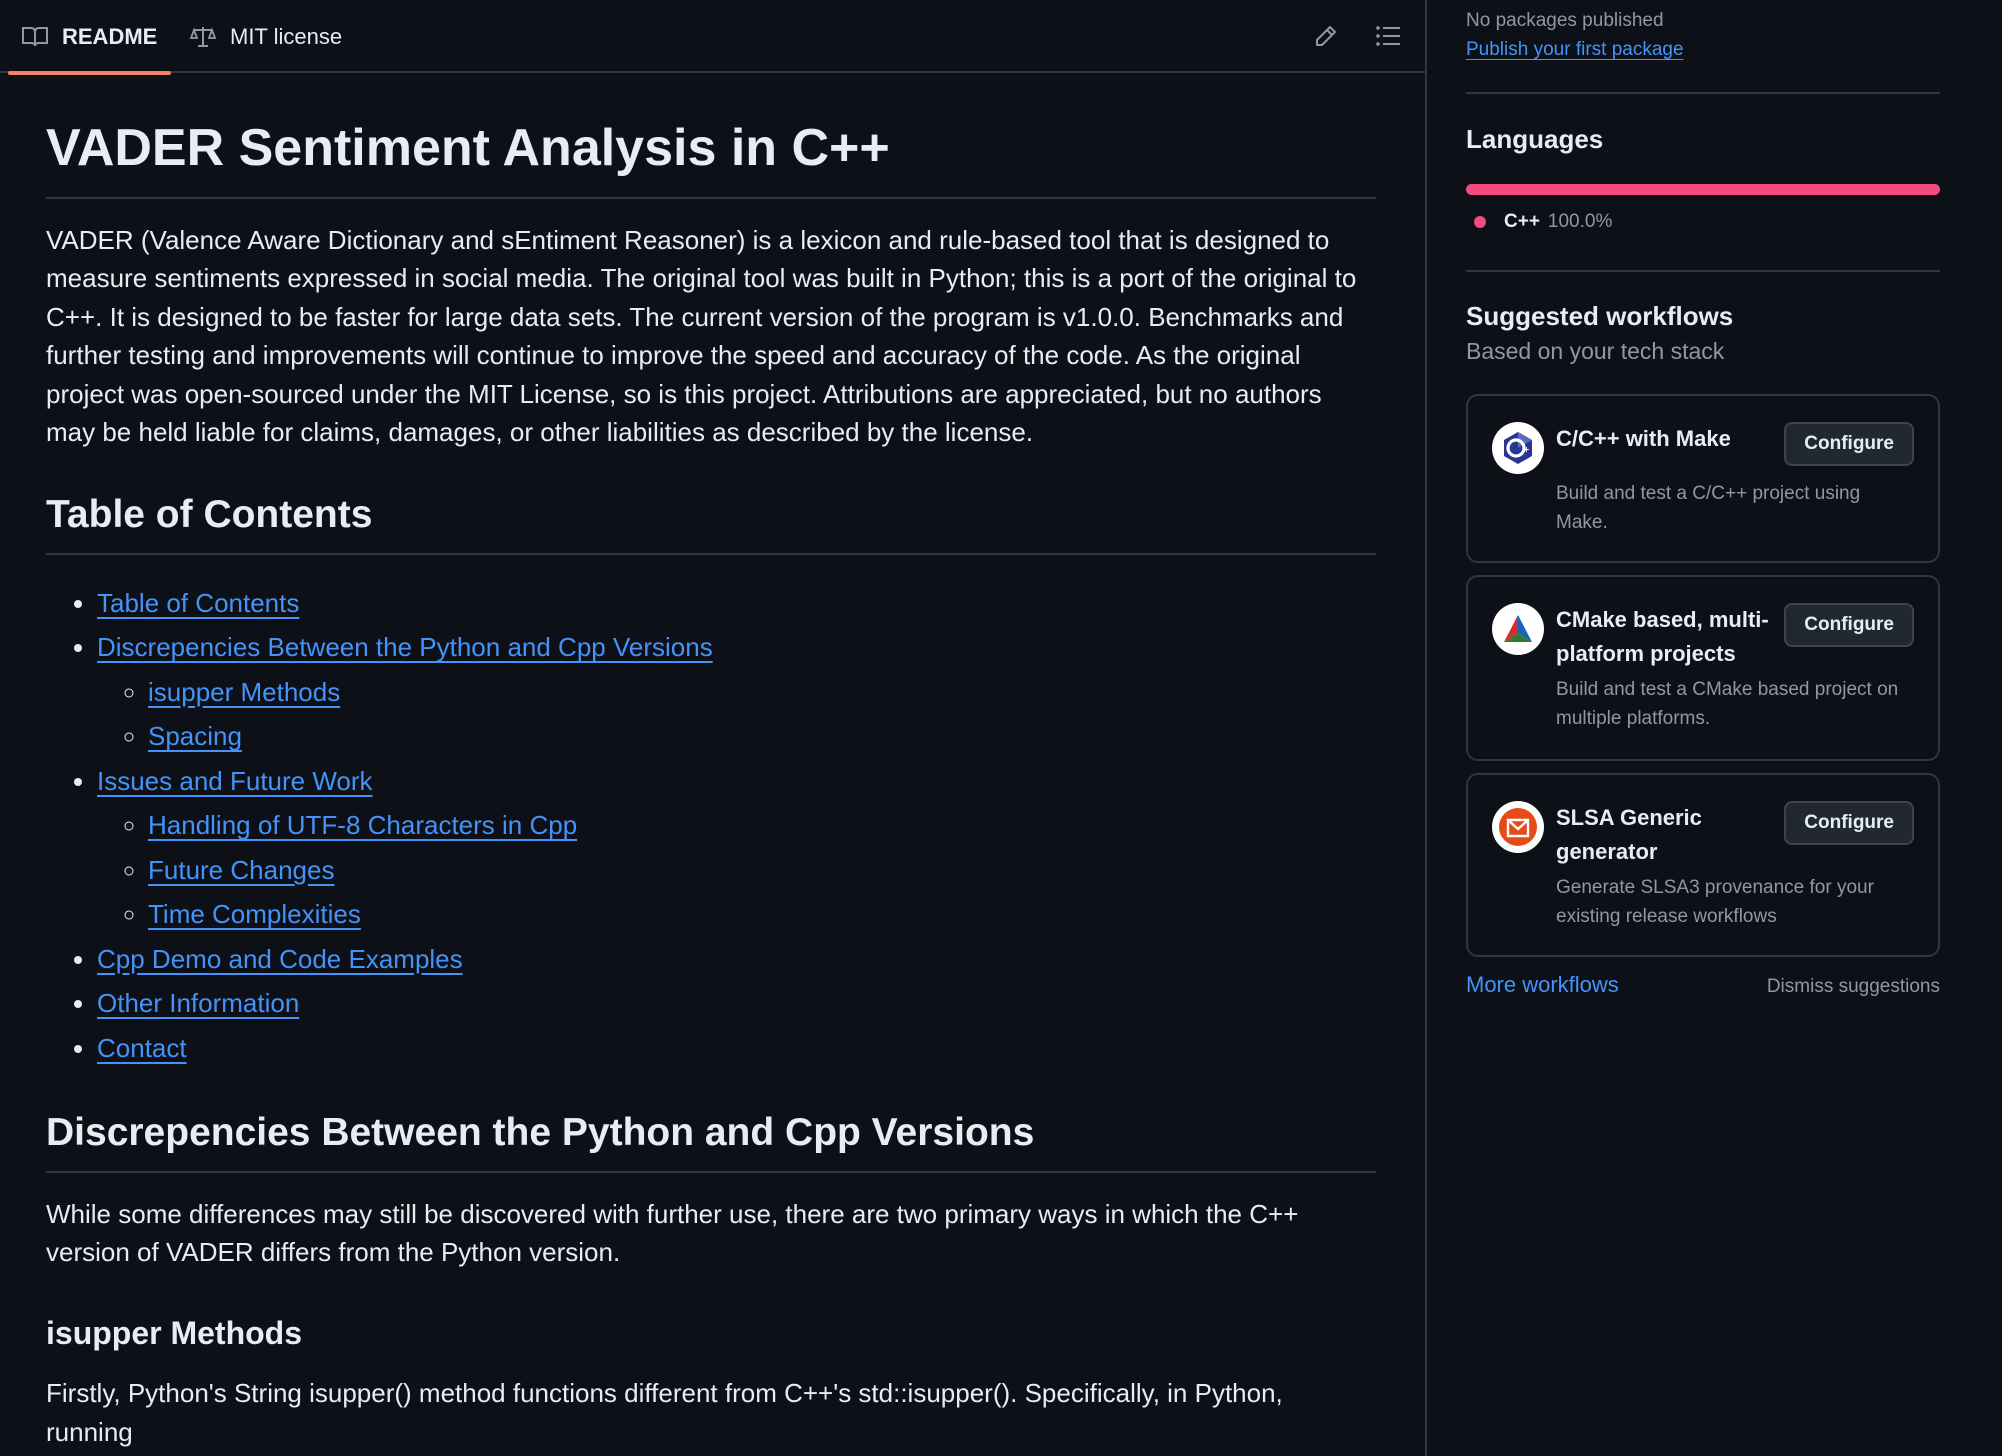  Describe the element at coordinates (1703, 189) in the screenshot. I see `language-bar-cpp` at that location.